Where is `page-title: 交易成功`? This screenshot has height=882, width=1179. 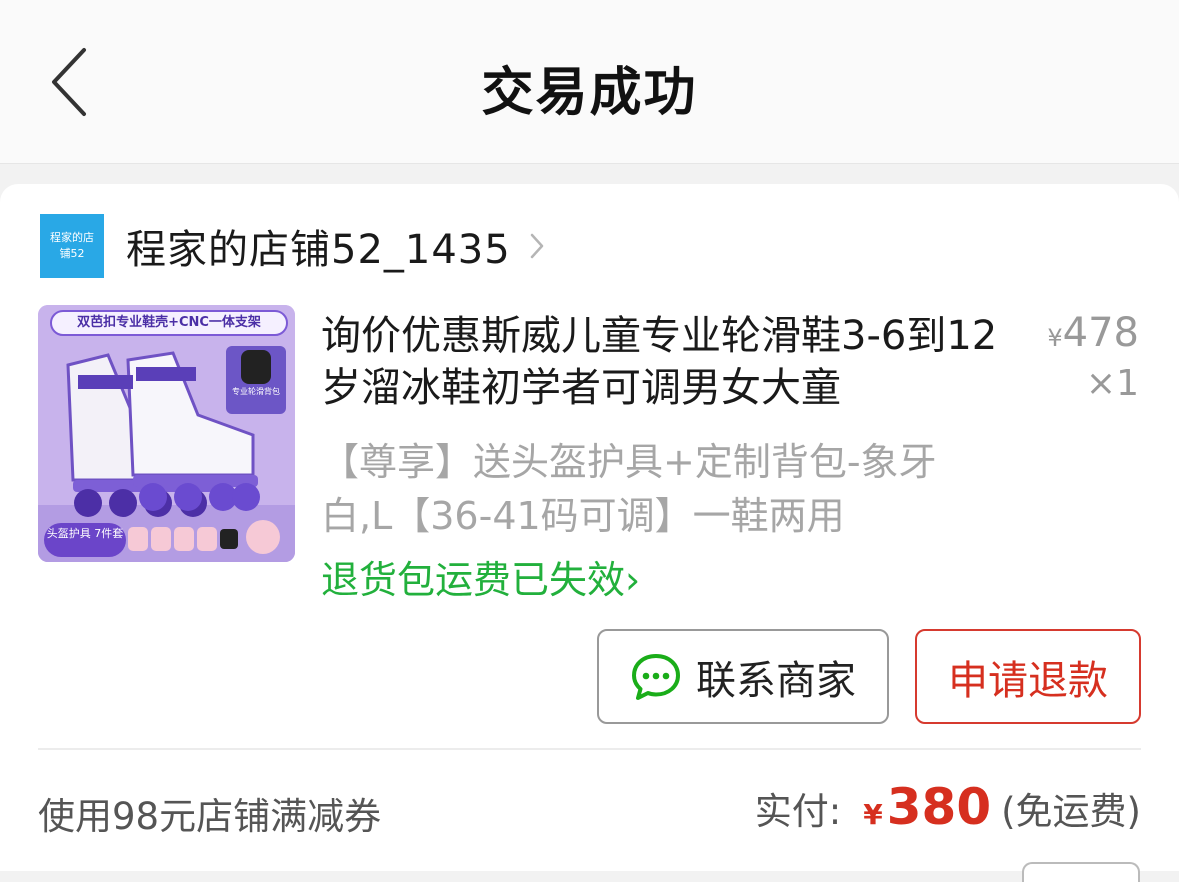
page-title: 交易成功 is located at coordinates (589, 93).